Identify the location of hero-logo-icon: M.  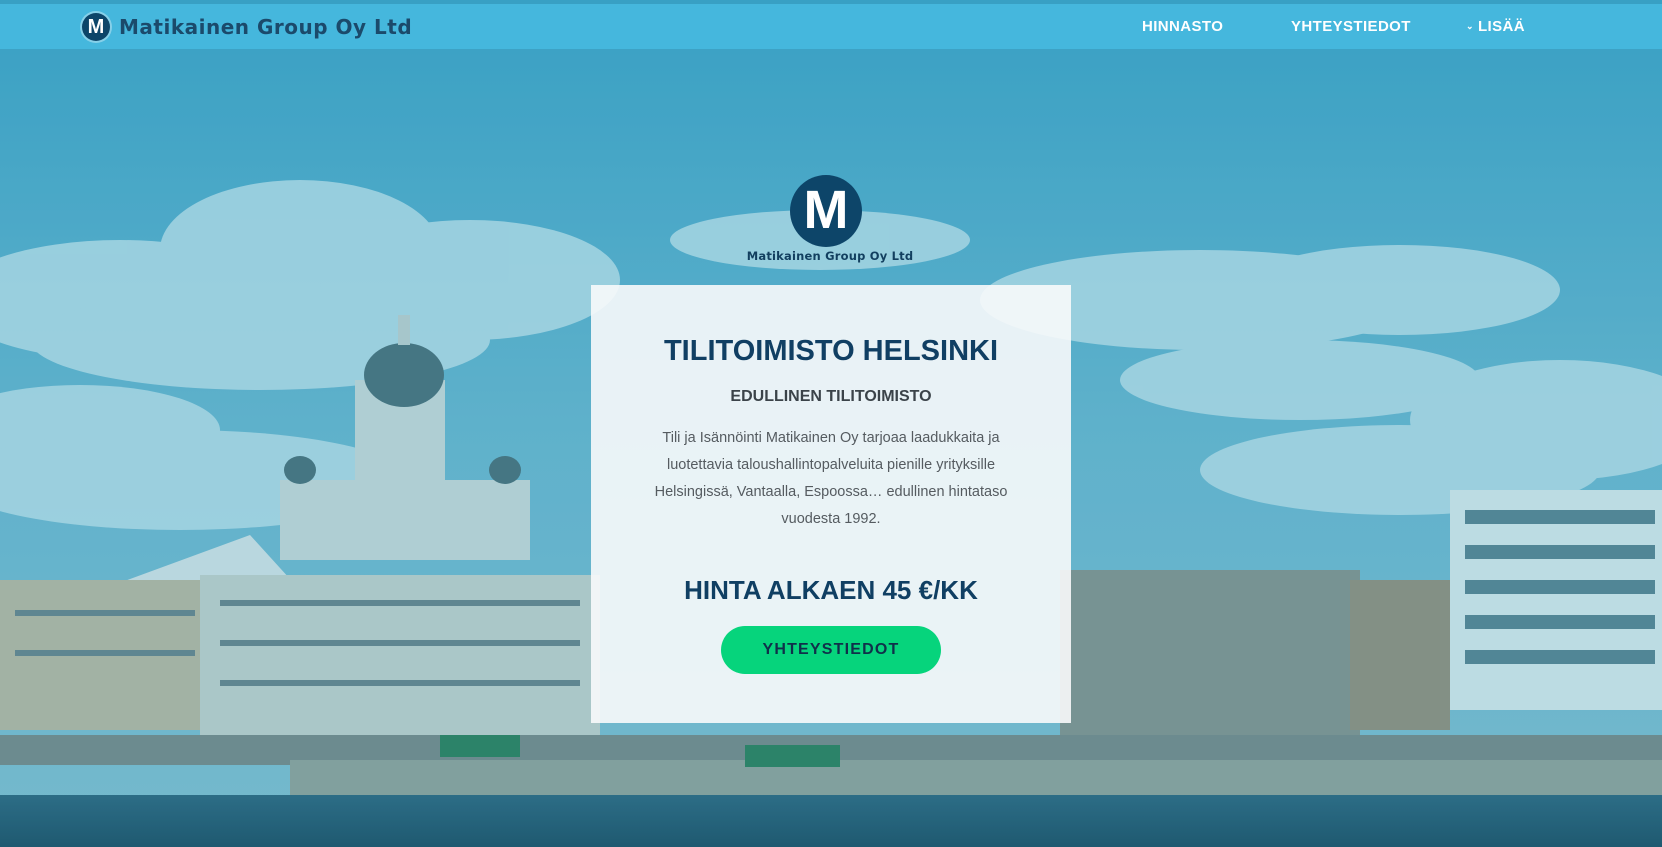
(826, 211).